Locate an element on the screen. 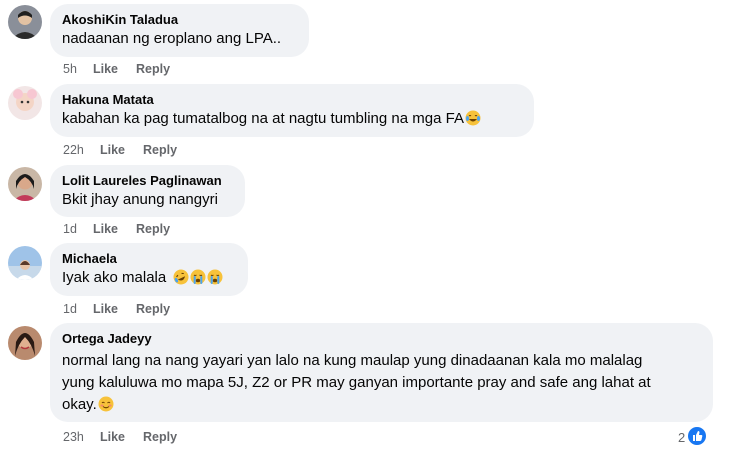 The image size is (750, 456). laughing-tears-emoji-icon is located at coordinates (473, 121).